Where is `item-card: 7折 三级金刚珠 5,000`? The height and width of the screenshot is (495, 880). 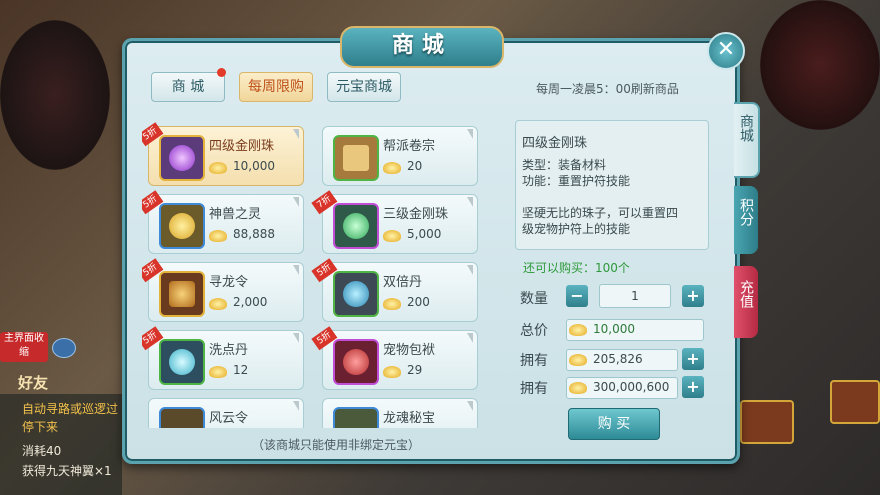 item-card: 7折 三级金刚珠 5,000 is located at coordinates (394, 222).